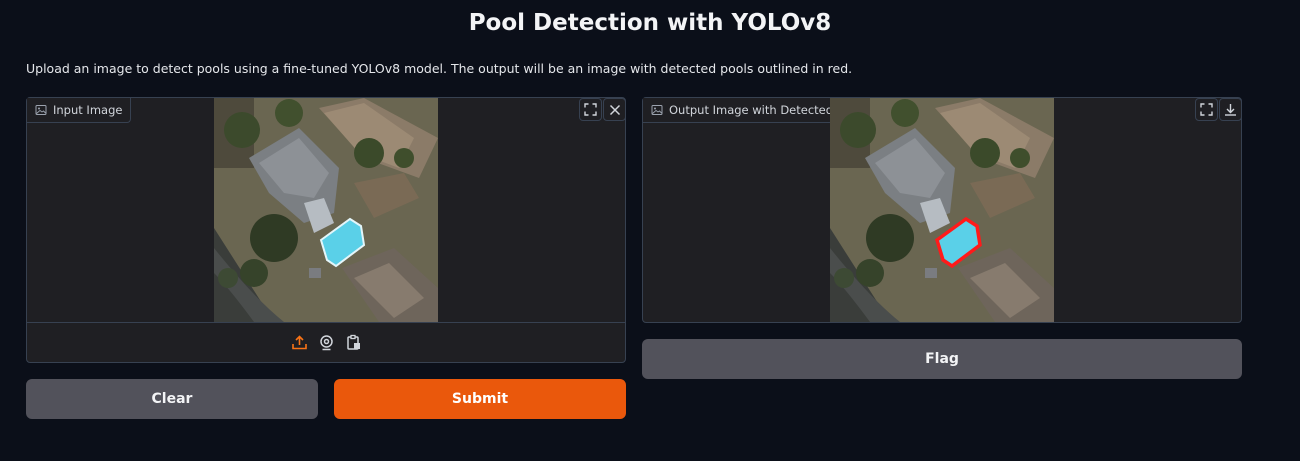  I want to click on webcam-icon, so click(326, 342).